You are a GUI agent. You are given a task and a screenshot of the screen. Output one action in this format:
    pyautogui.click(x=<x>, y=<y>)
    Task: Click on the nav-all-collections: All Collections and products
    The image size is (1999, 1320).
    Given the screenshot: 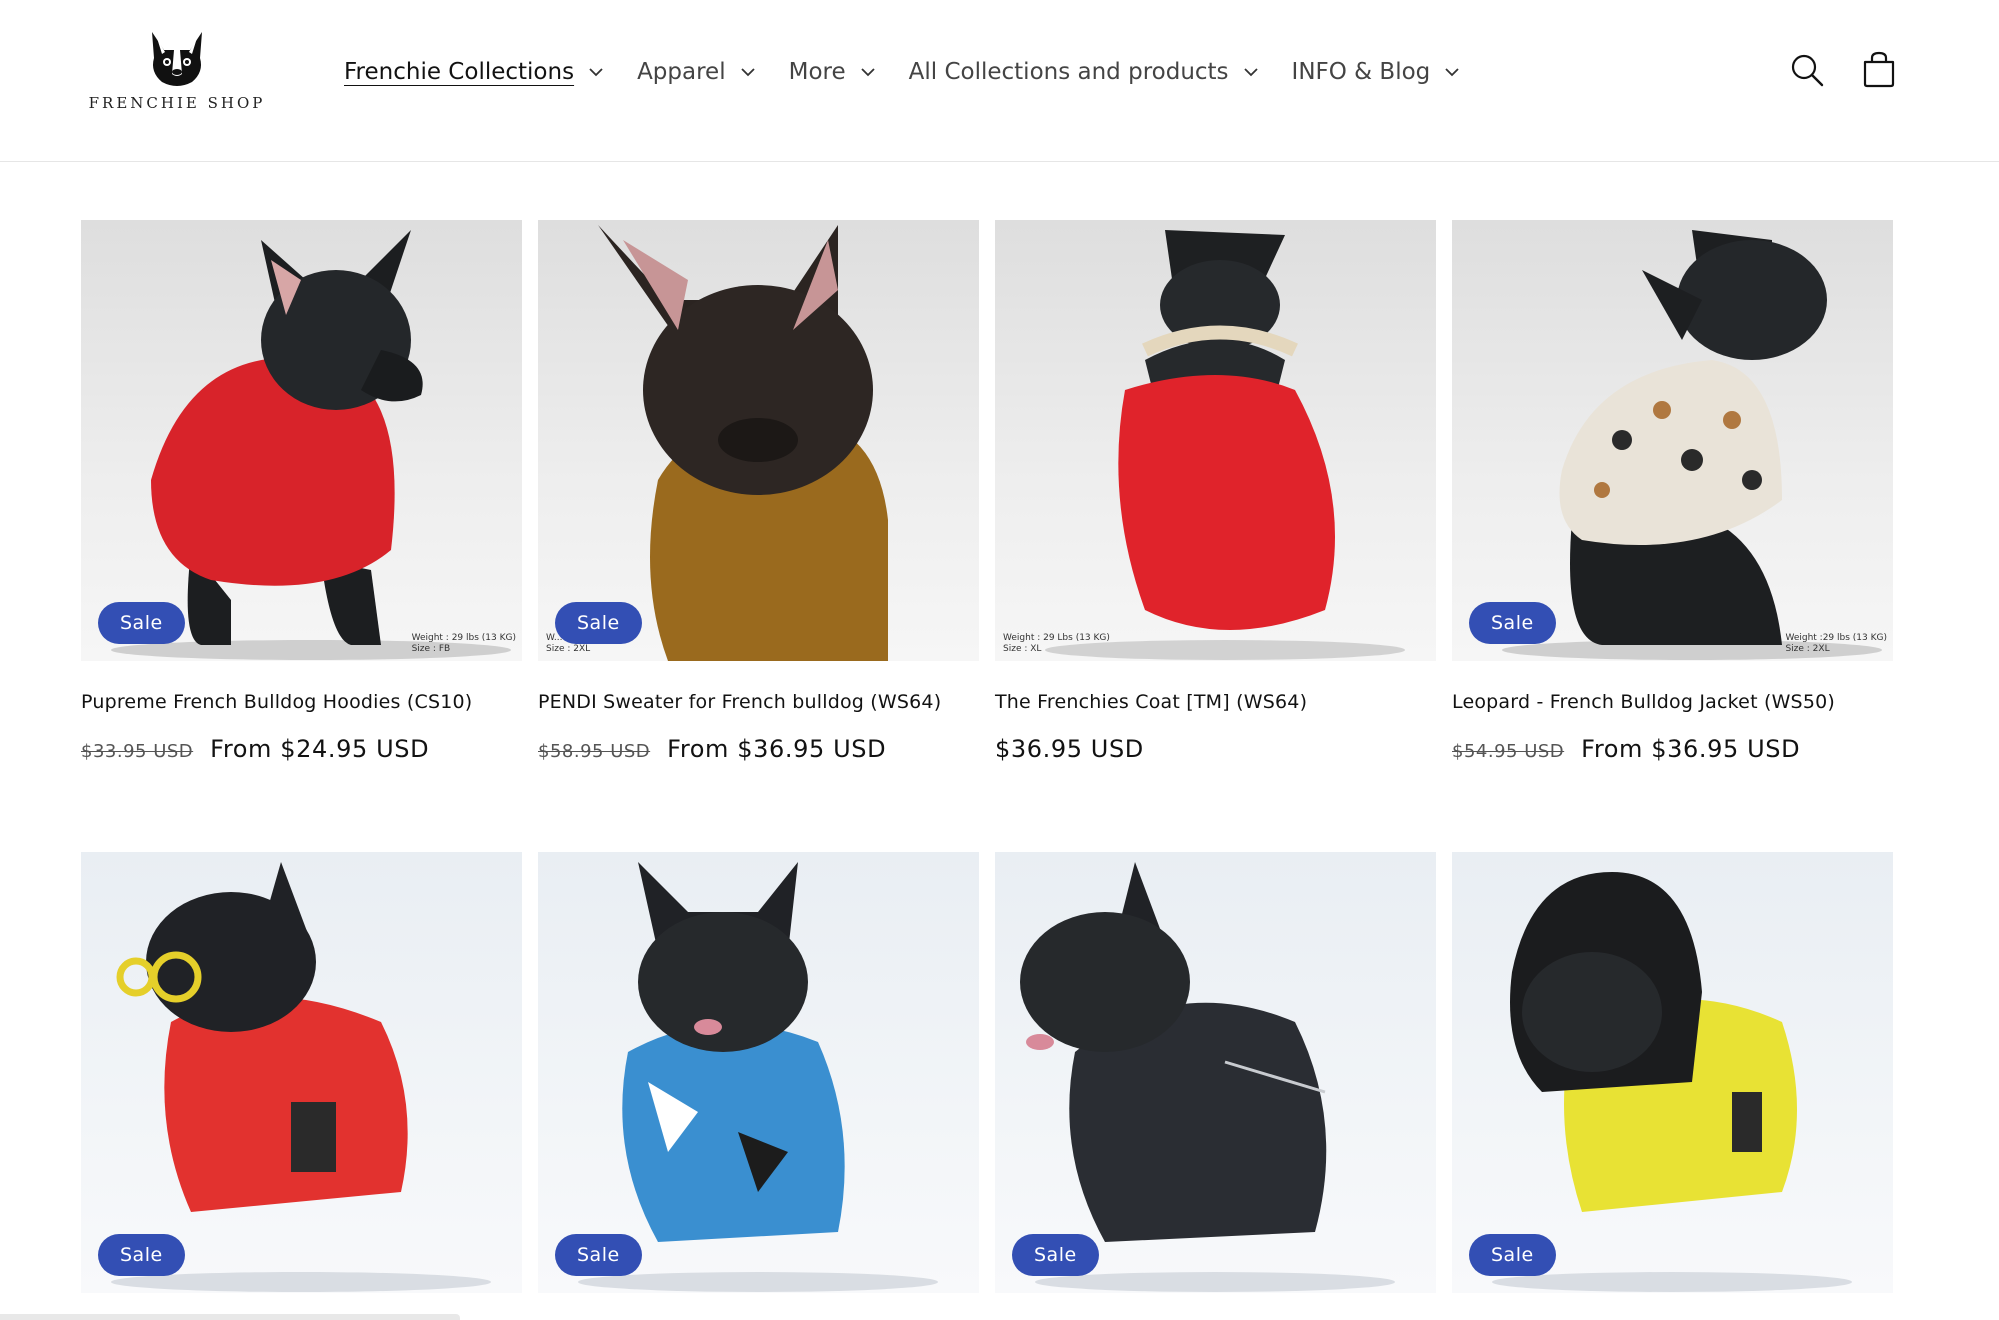 What is the action you would take?
    pyautogui.click(x=1084, y=72)
    